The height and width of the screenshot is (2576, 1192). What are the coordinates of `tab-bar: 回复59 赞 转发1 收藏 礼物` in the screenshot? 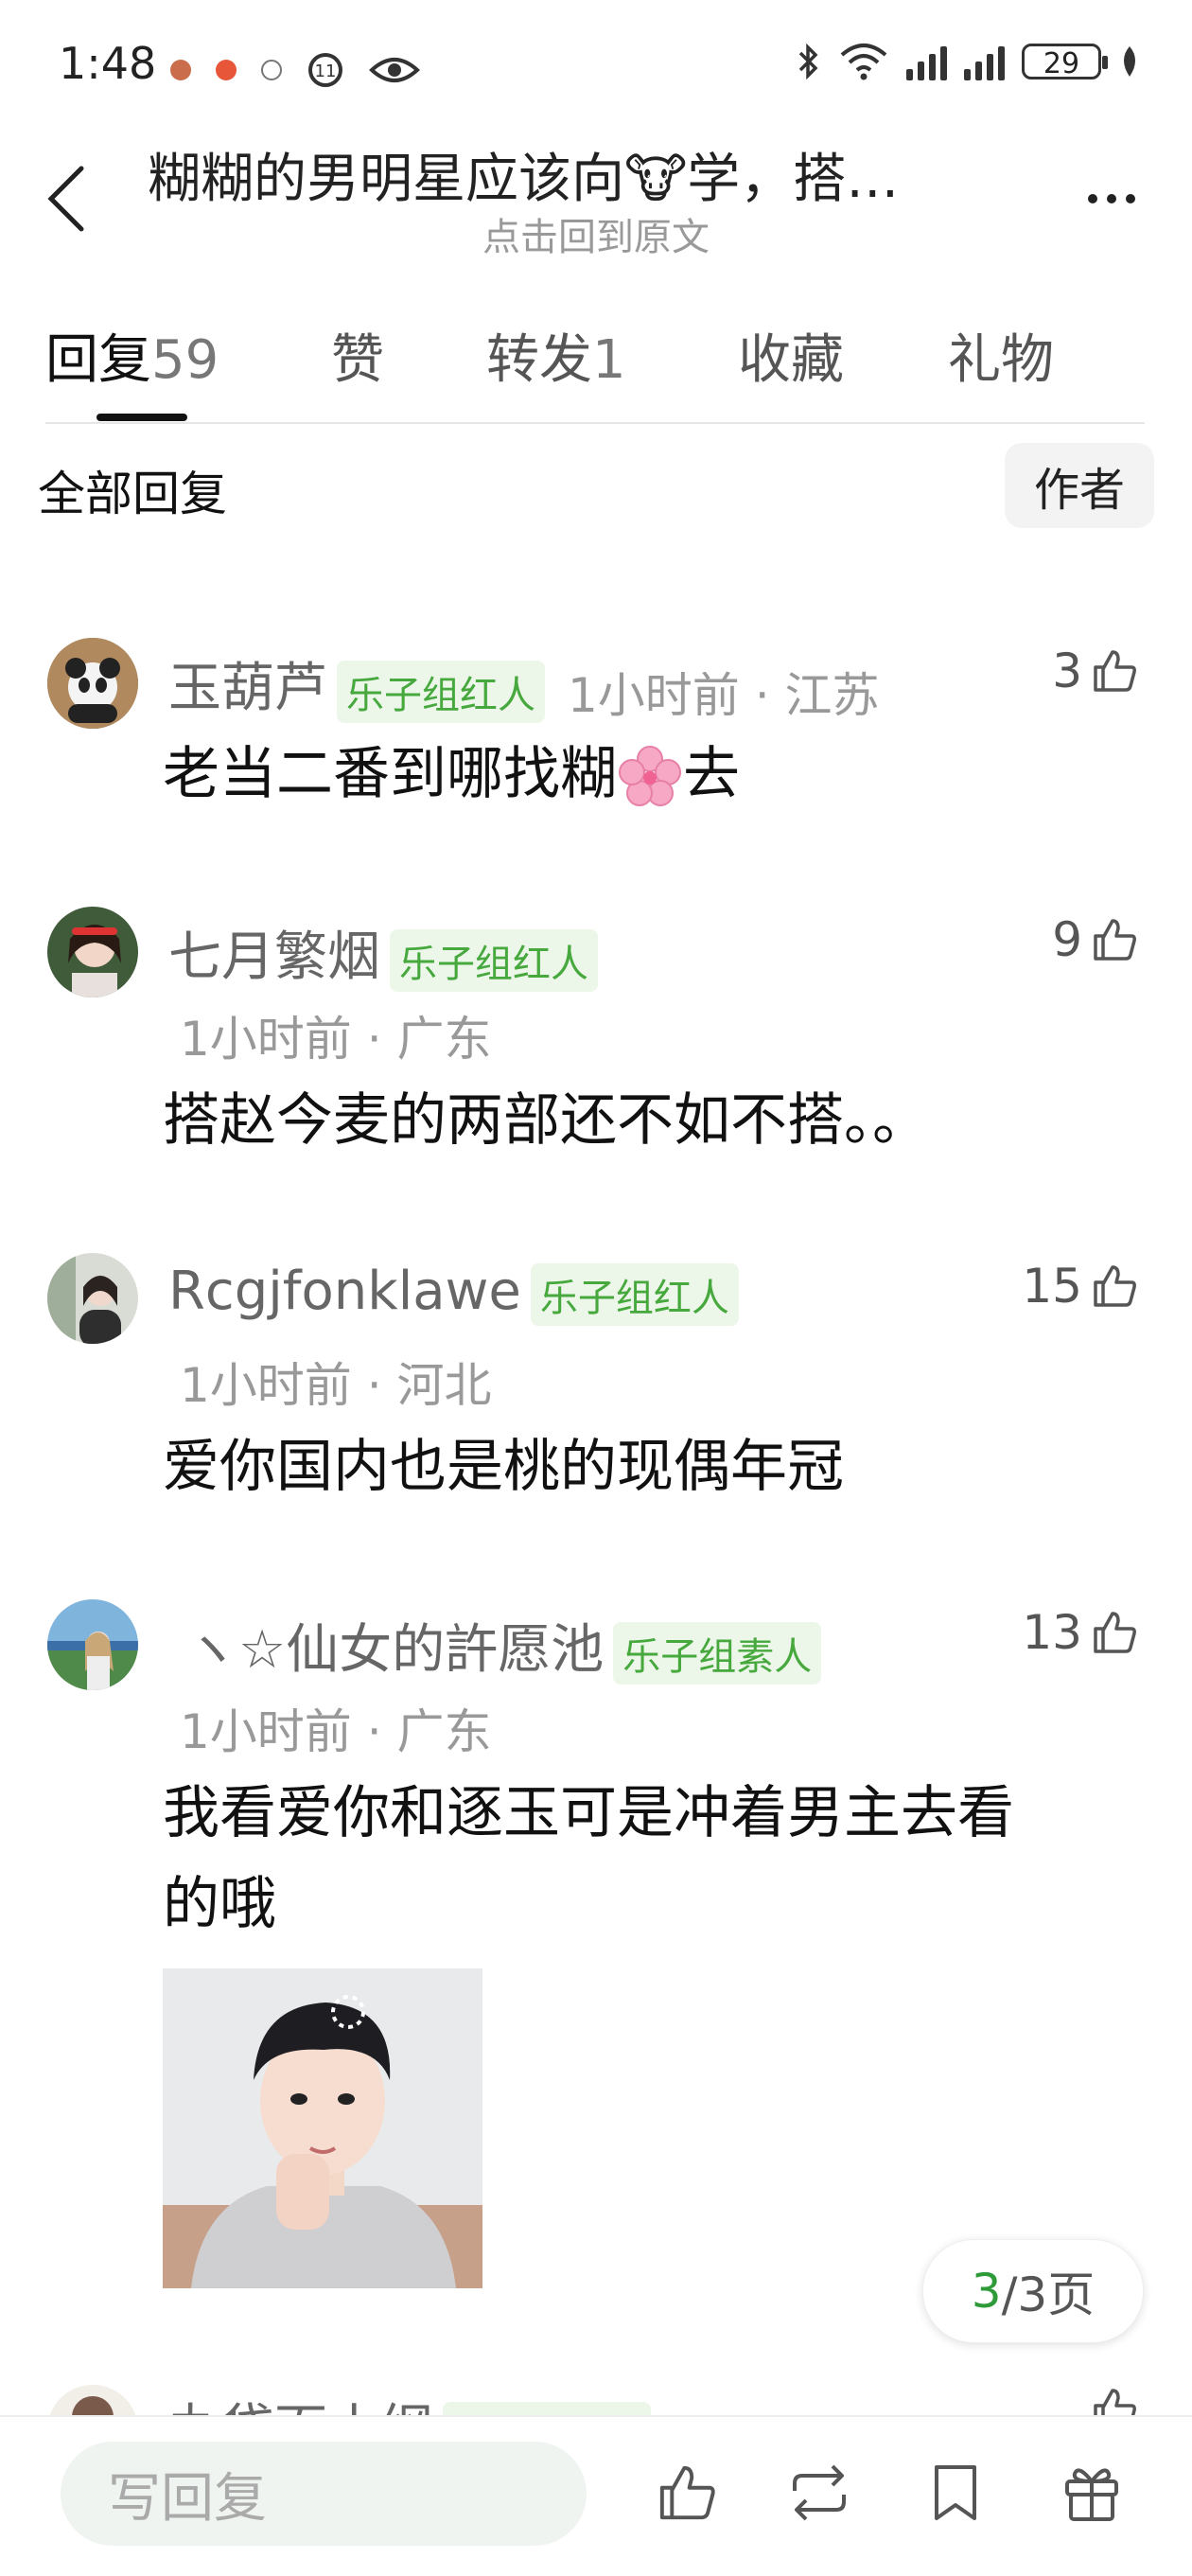 It's located at (594, 369).